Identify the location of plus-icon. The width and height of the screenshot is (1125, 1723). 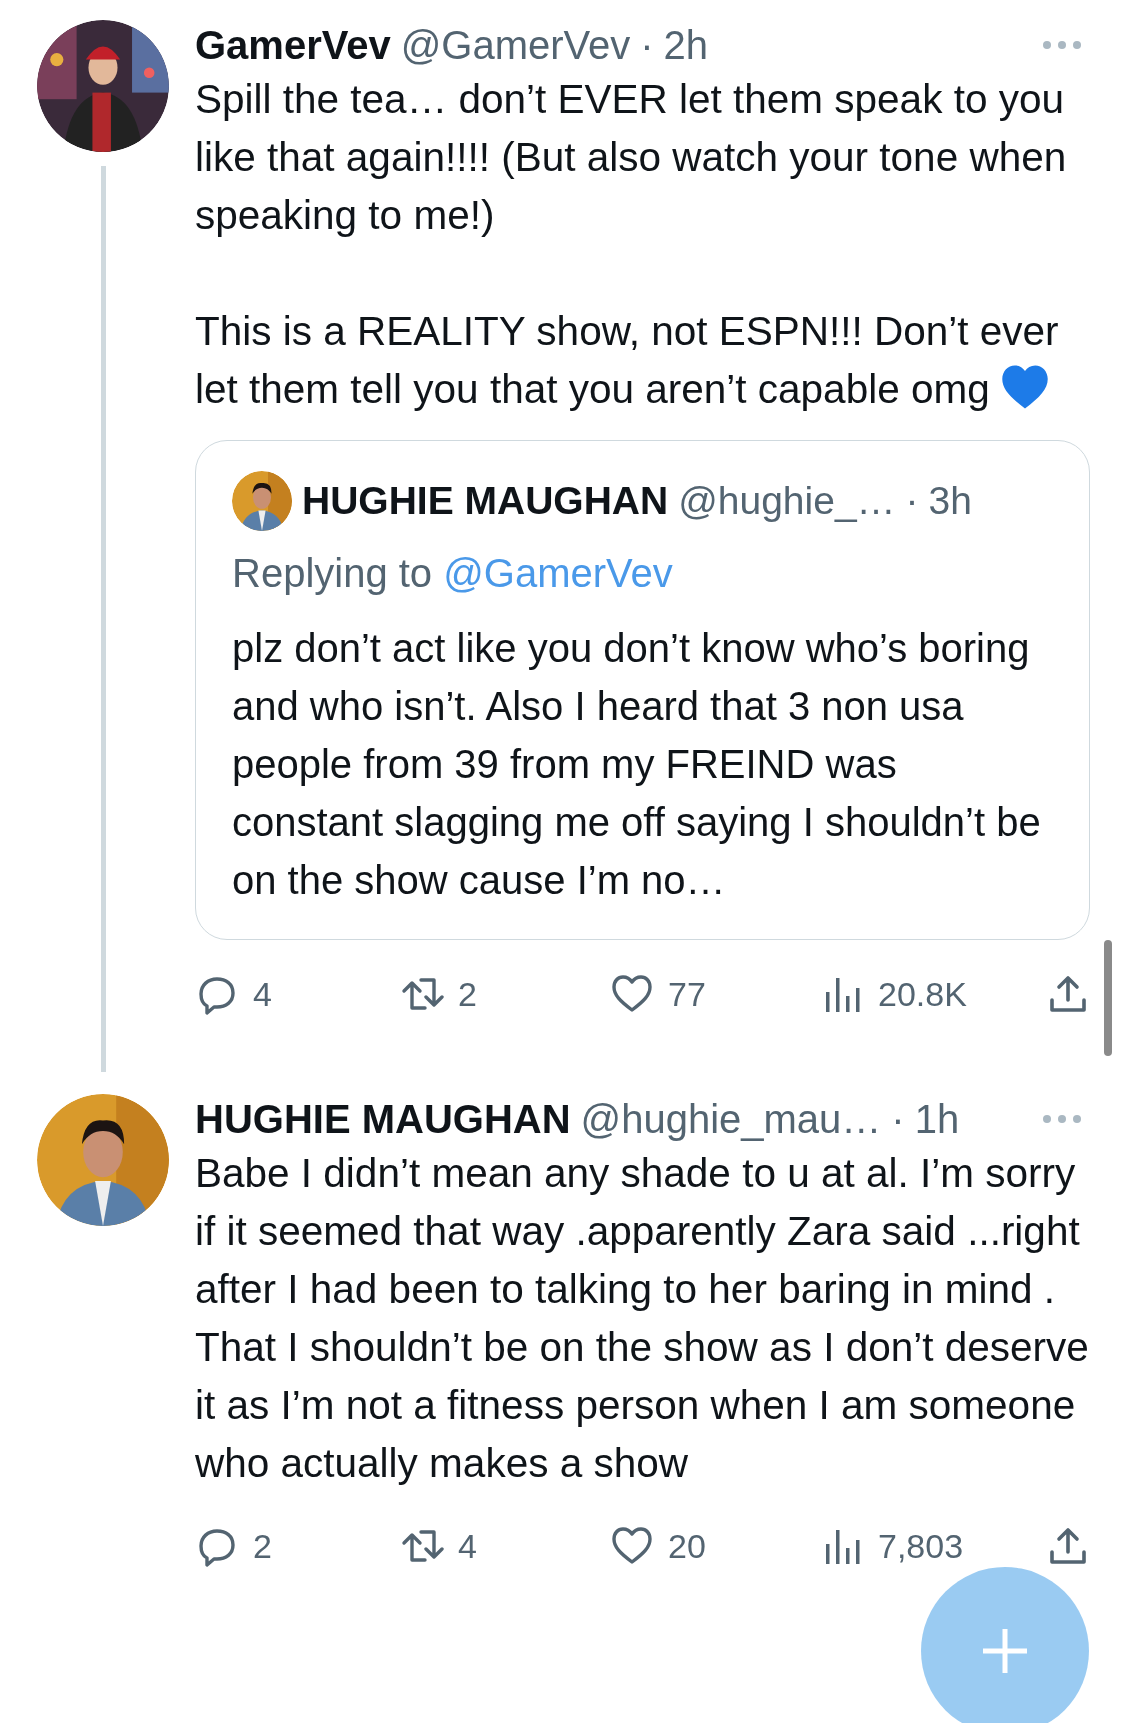
(1005, 1651).